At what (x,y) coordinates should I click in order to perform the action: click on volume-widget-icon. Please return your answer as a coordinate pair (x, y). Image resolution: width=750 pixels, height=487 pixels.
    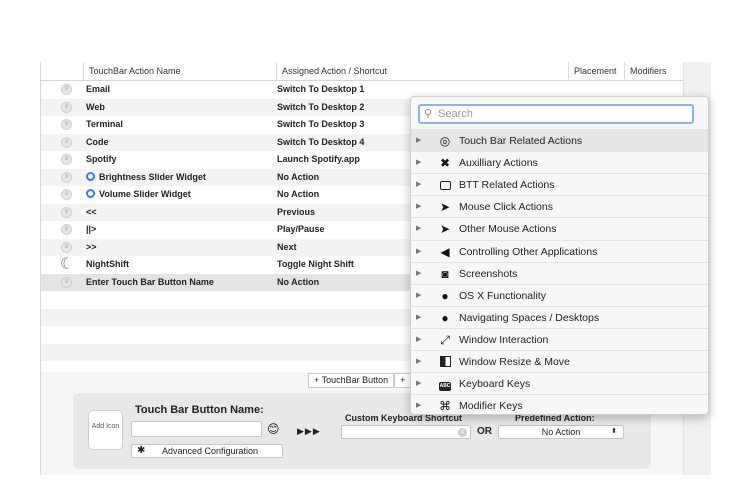
    Looking at the image, I should click on (90, 193).